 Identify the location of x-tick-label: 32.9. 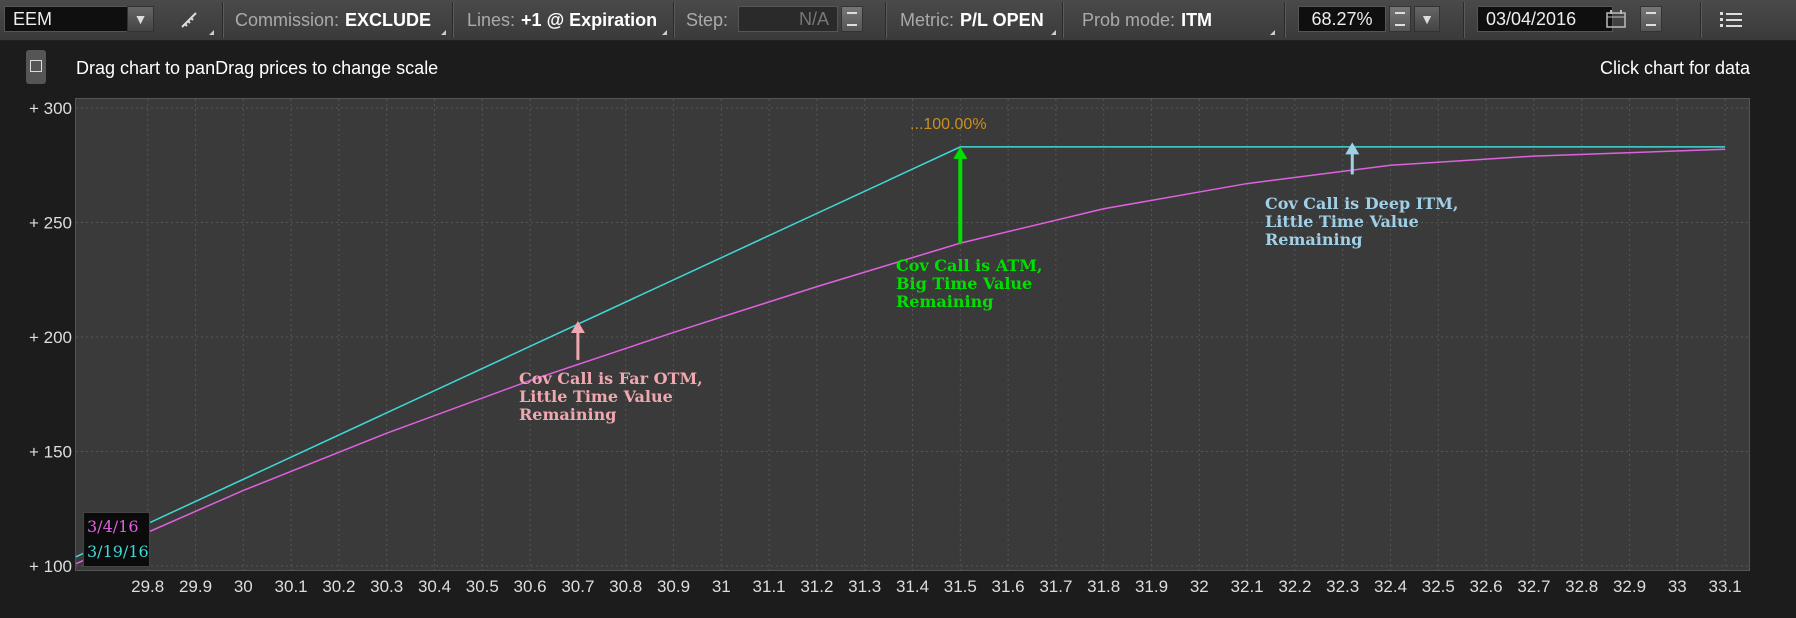
(1629, 586).